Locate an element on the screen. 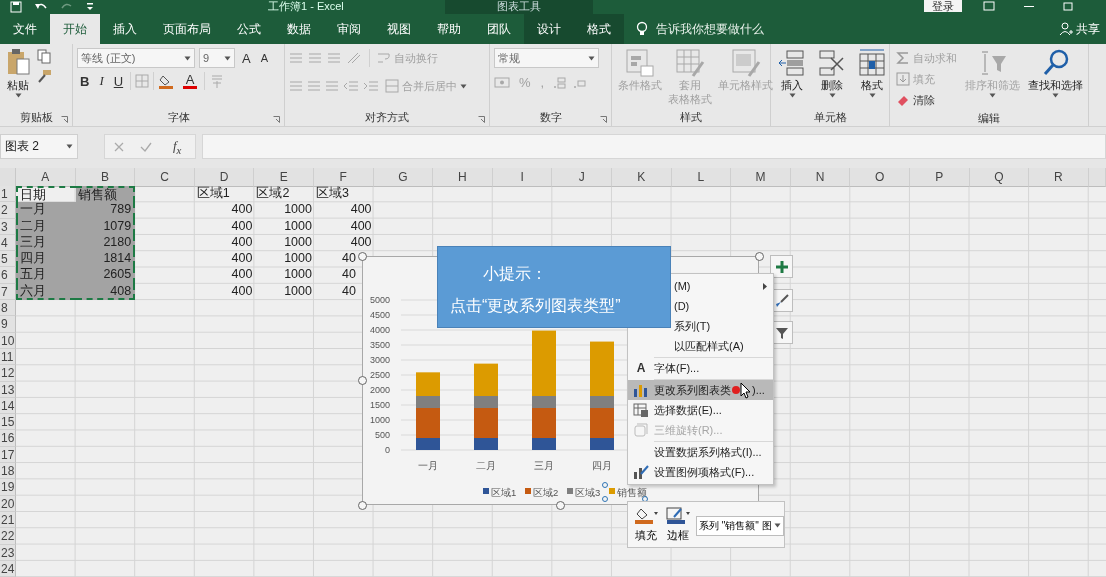 This screenshot has width=1106, height=577. column-header: P is located at coordinates (939, 177).